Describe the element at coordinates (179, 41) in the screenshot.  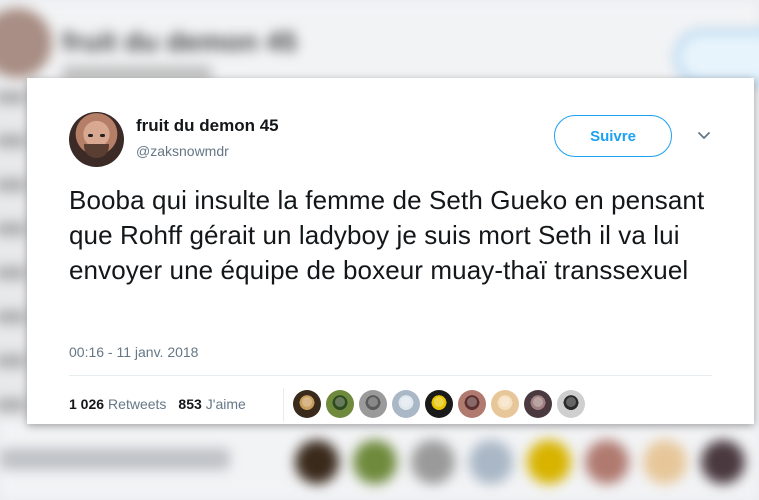
I see `background-display-name: fruit du demon 45` at that location.